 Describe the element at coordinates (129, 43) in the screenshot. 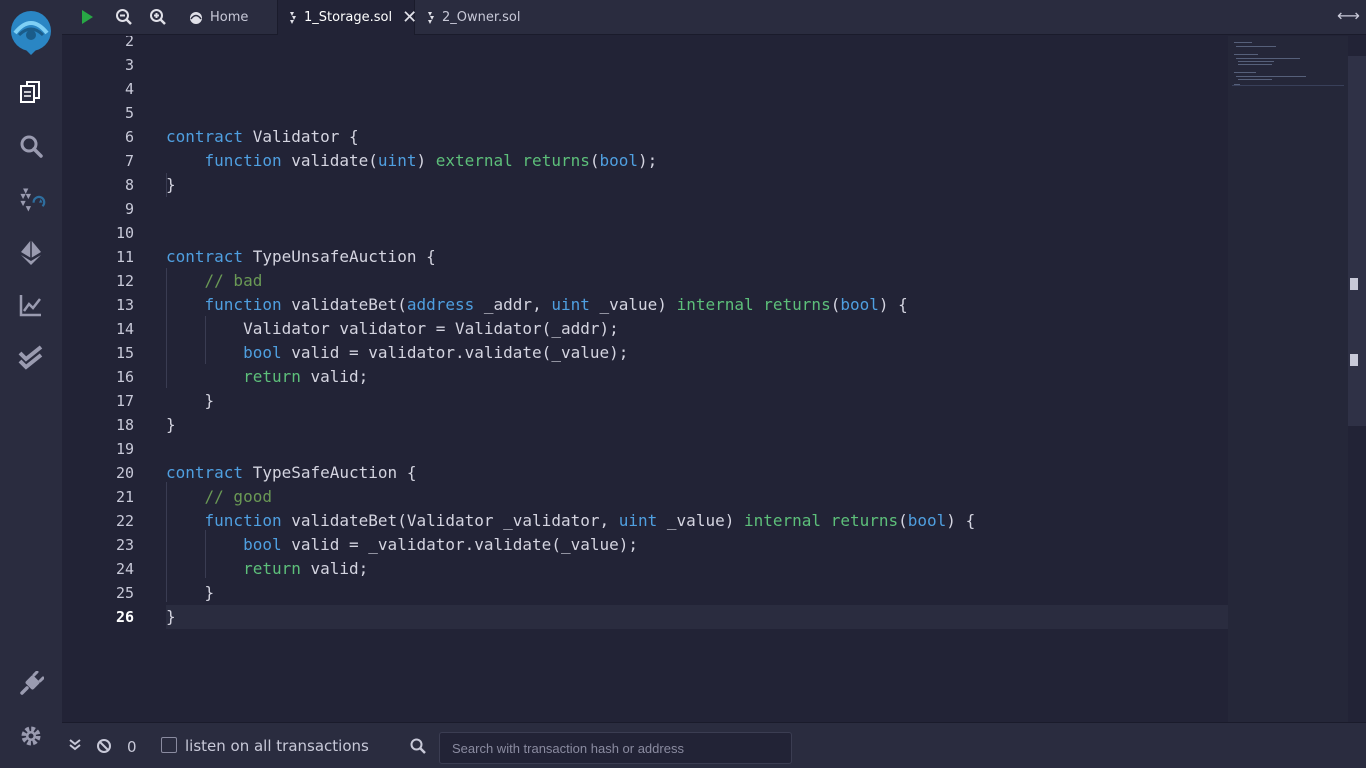

I see `line-number: 2` at that location.